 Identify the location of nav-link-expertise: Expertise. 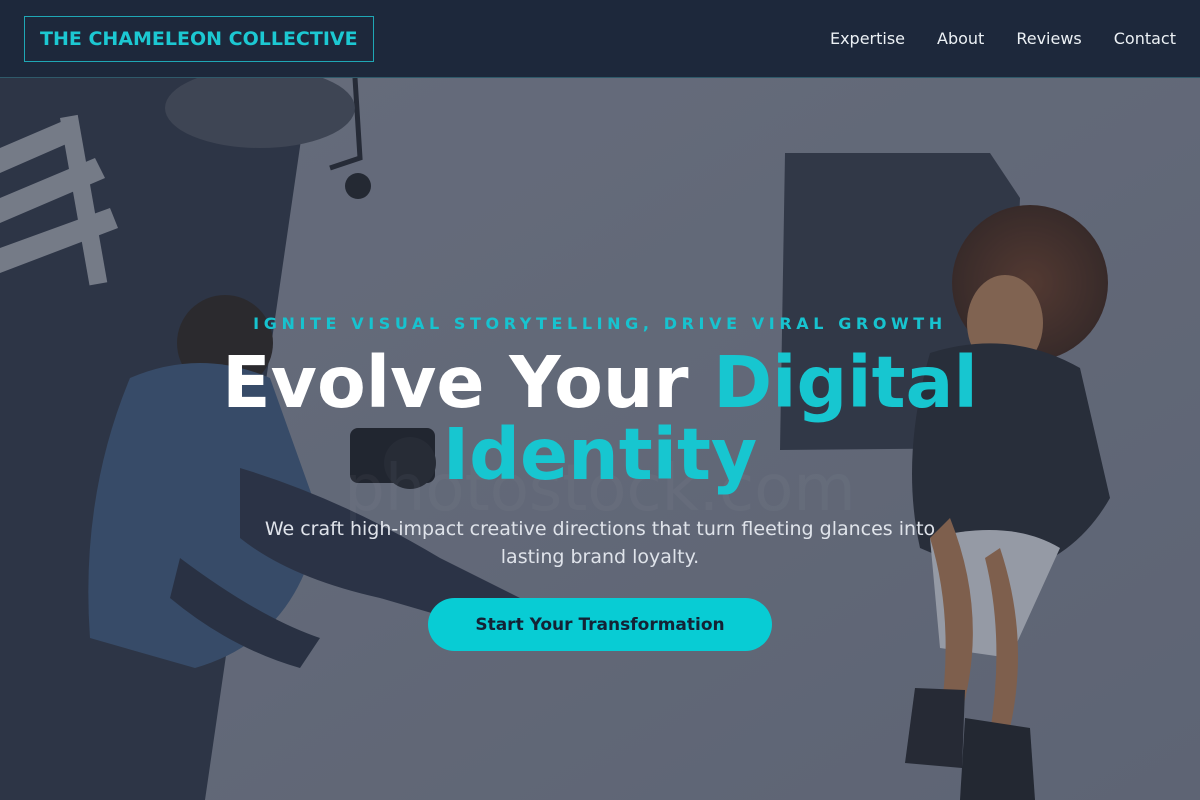
(867, 38).